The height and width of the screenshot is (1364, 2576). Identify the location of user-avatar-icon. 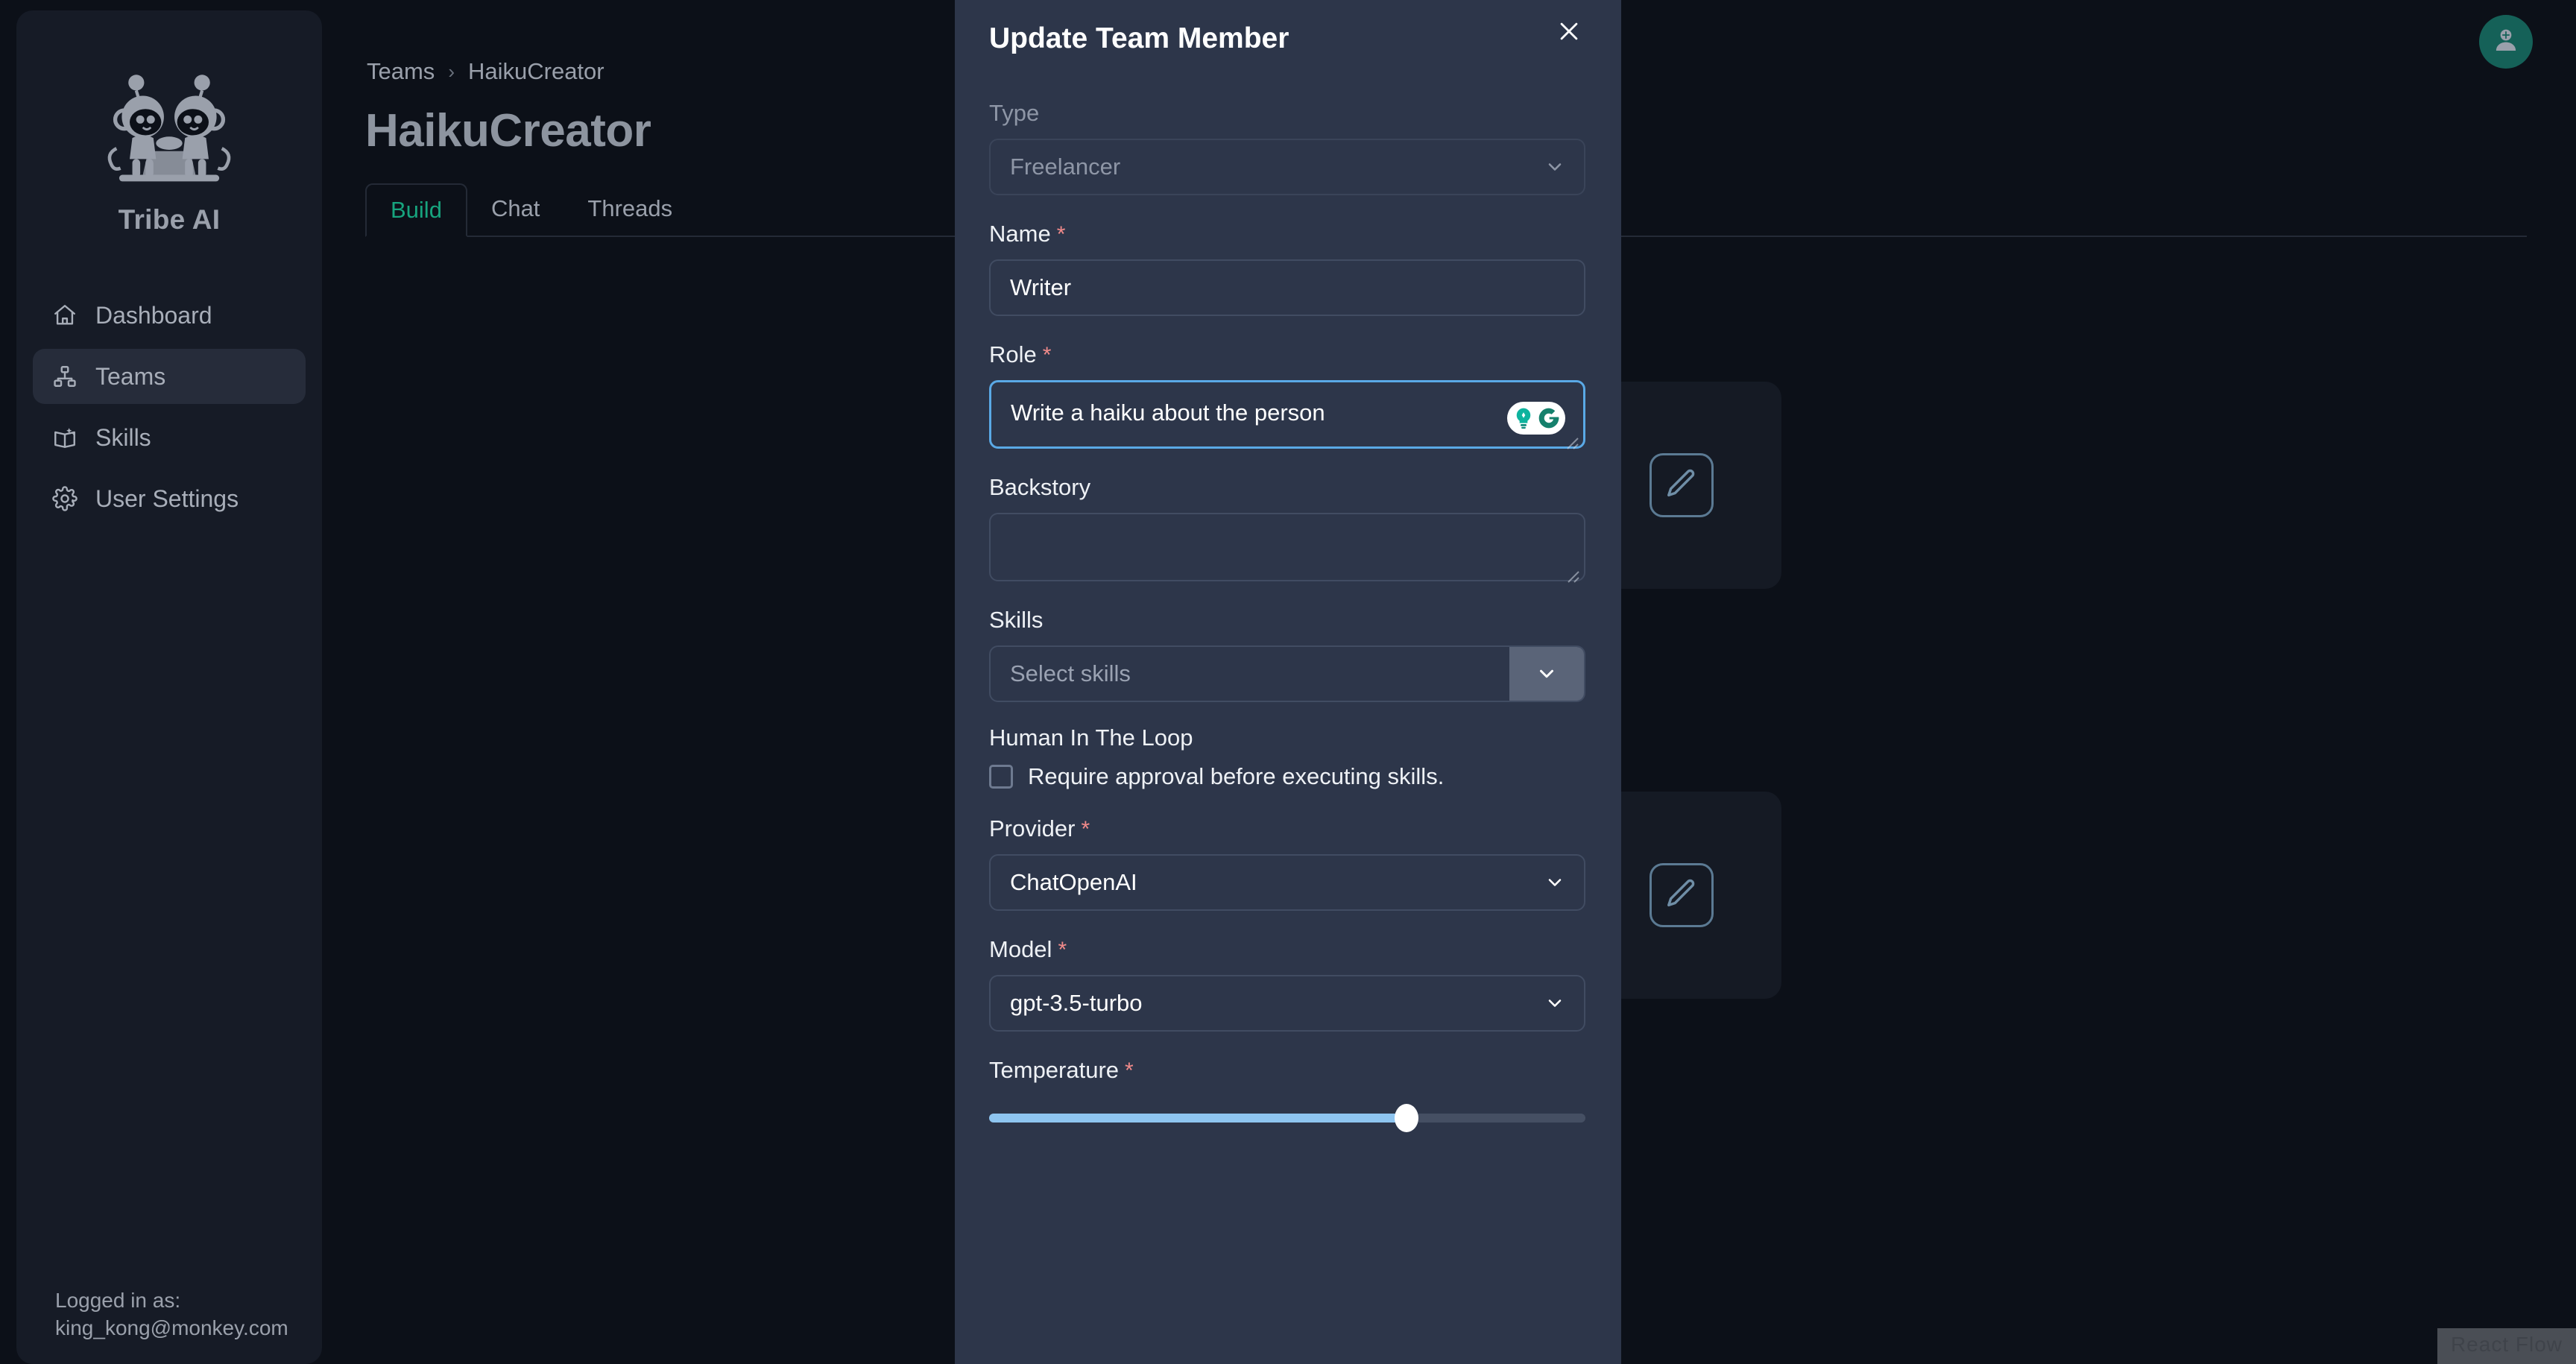
(2506, 42).